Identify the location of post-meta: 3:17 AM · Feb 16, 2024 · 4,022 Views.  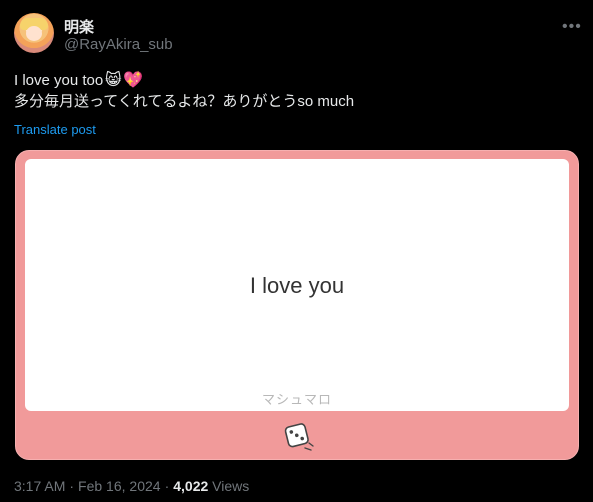
(131, 486).